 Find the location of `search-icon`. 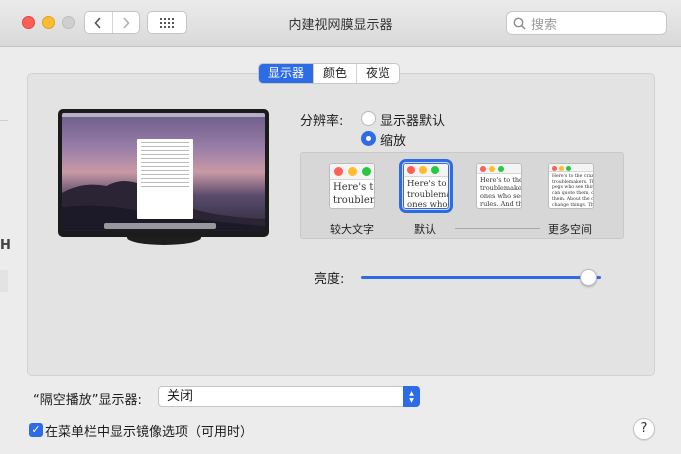

search-icon is located at coordinates (519, 23).